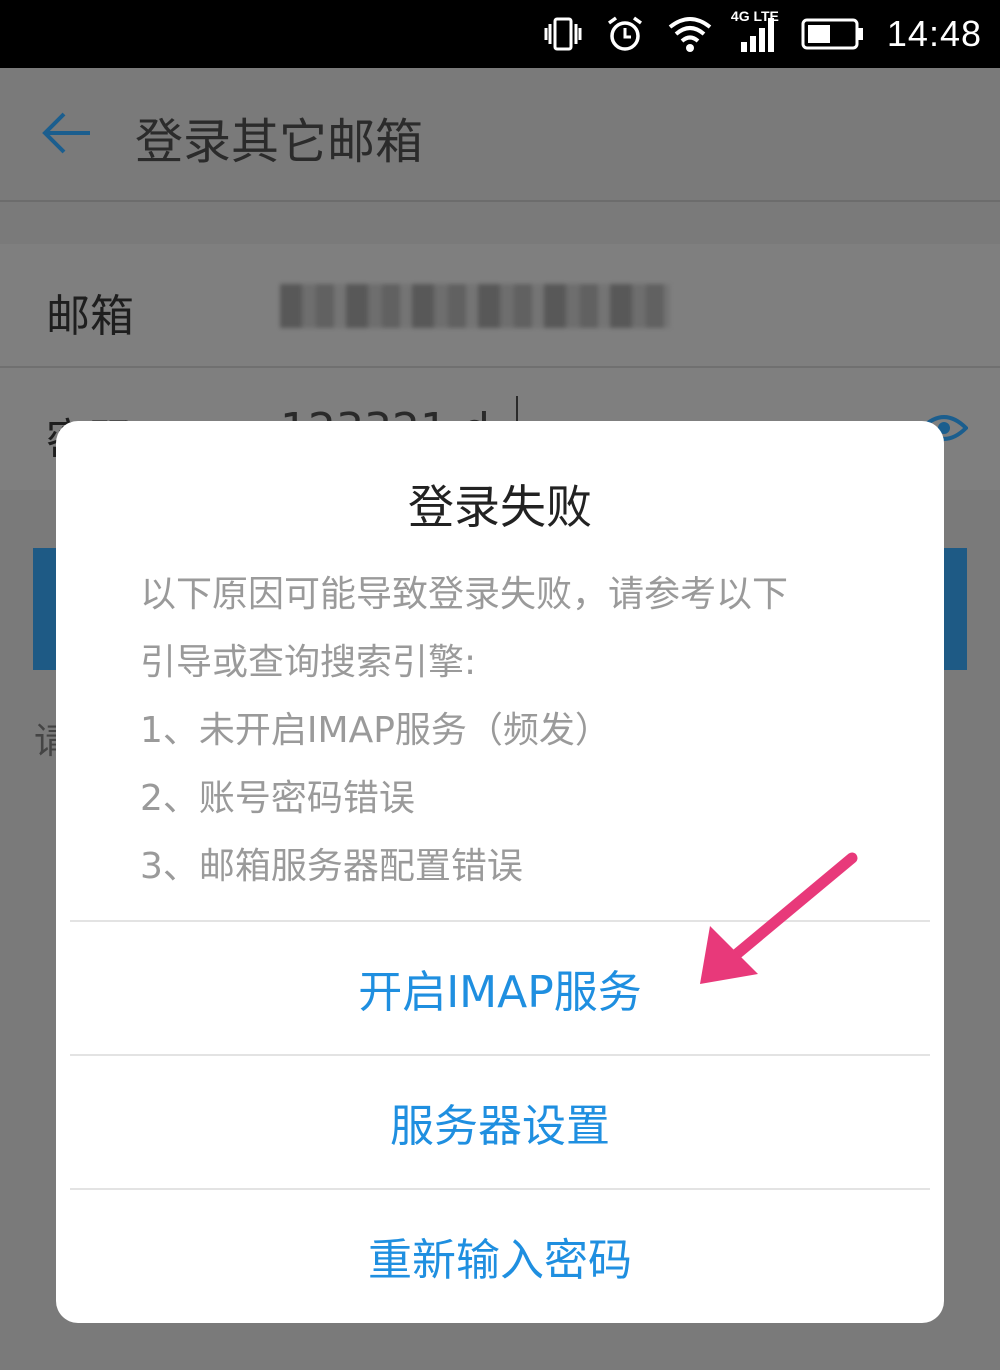  Describe the element at coordinates (500, 1256) in the screenshot. I see `reenter-password-button: 重新输入密码` at that location.